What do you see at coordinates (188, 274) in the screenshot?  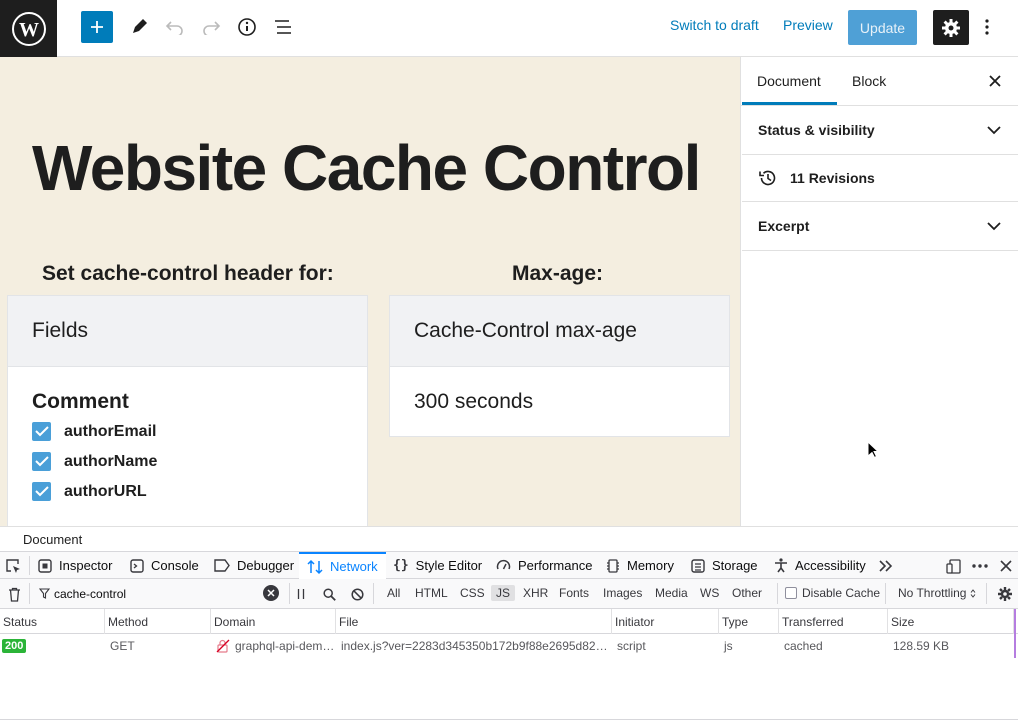 I see `left-column-heading: Set cache-control header for:` at bounding box center [188, 274].